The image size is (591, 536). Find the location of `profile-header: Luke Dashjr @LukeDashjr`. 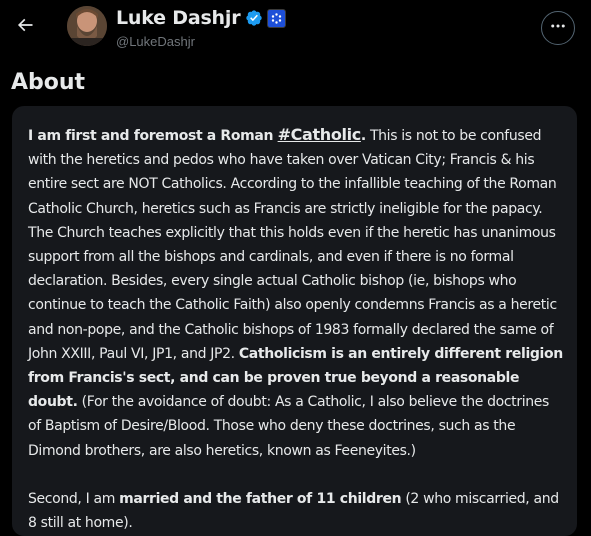

profile-header: Luke Dashjr @LukeDashjr is located at coordinates (295, 29).